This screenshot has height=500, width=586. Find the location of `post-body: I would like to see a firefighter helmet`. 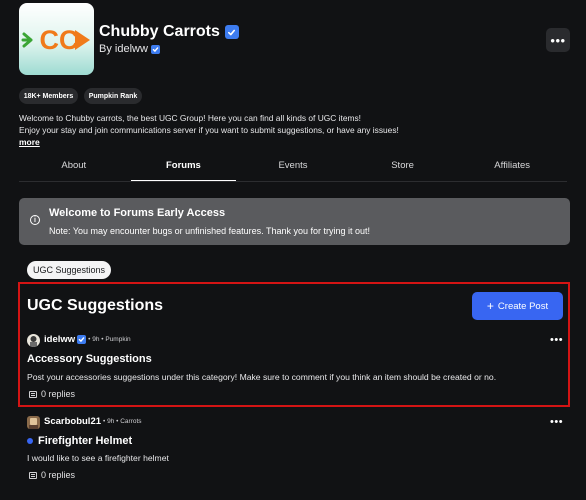

post-body: I would like to see a firefighter helmet is located at coordinates (98, 458).